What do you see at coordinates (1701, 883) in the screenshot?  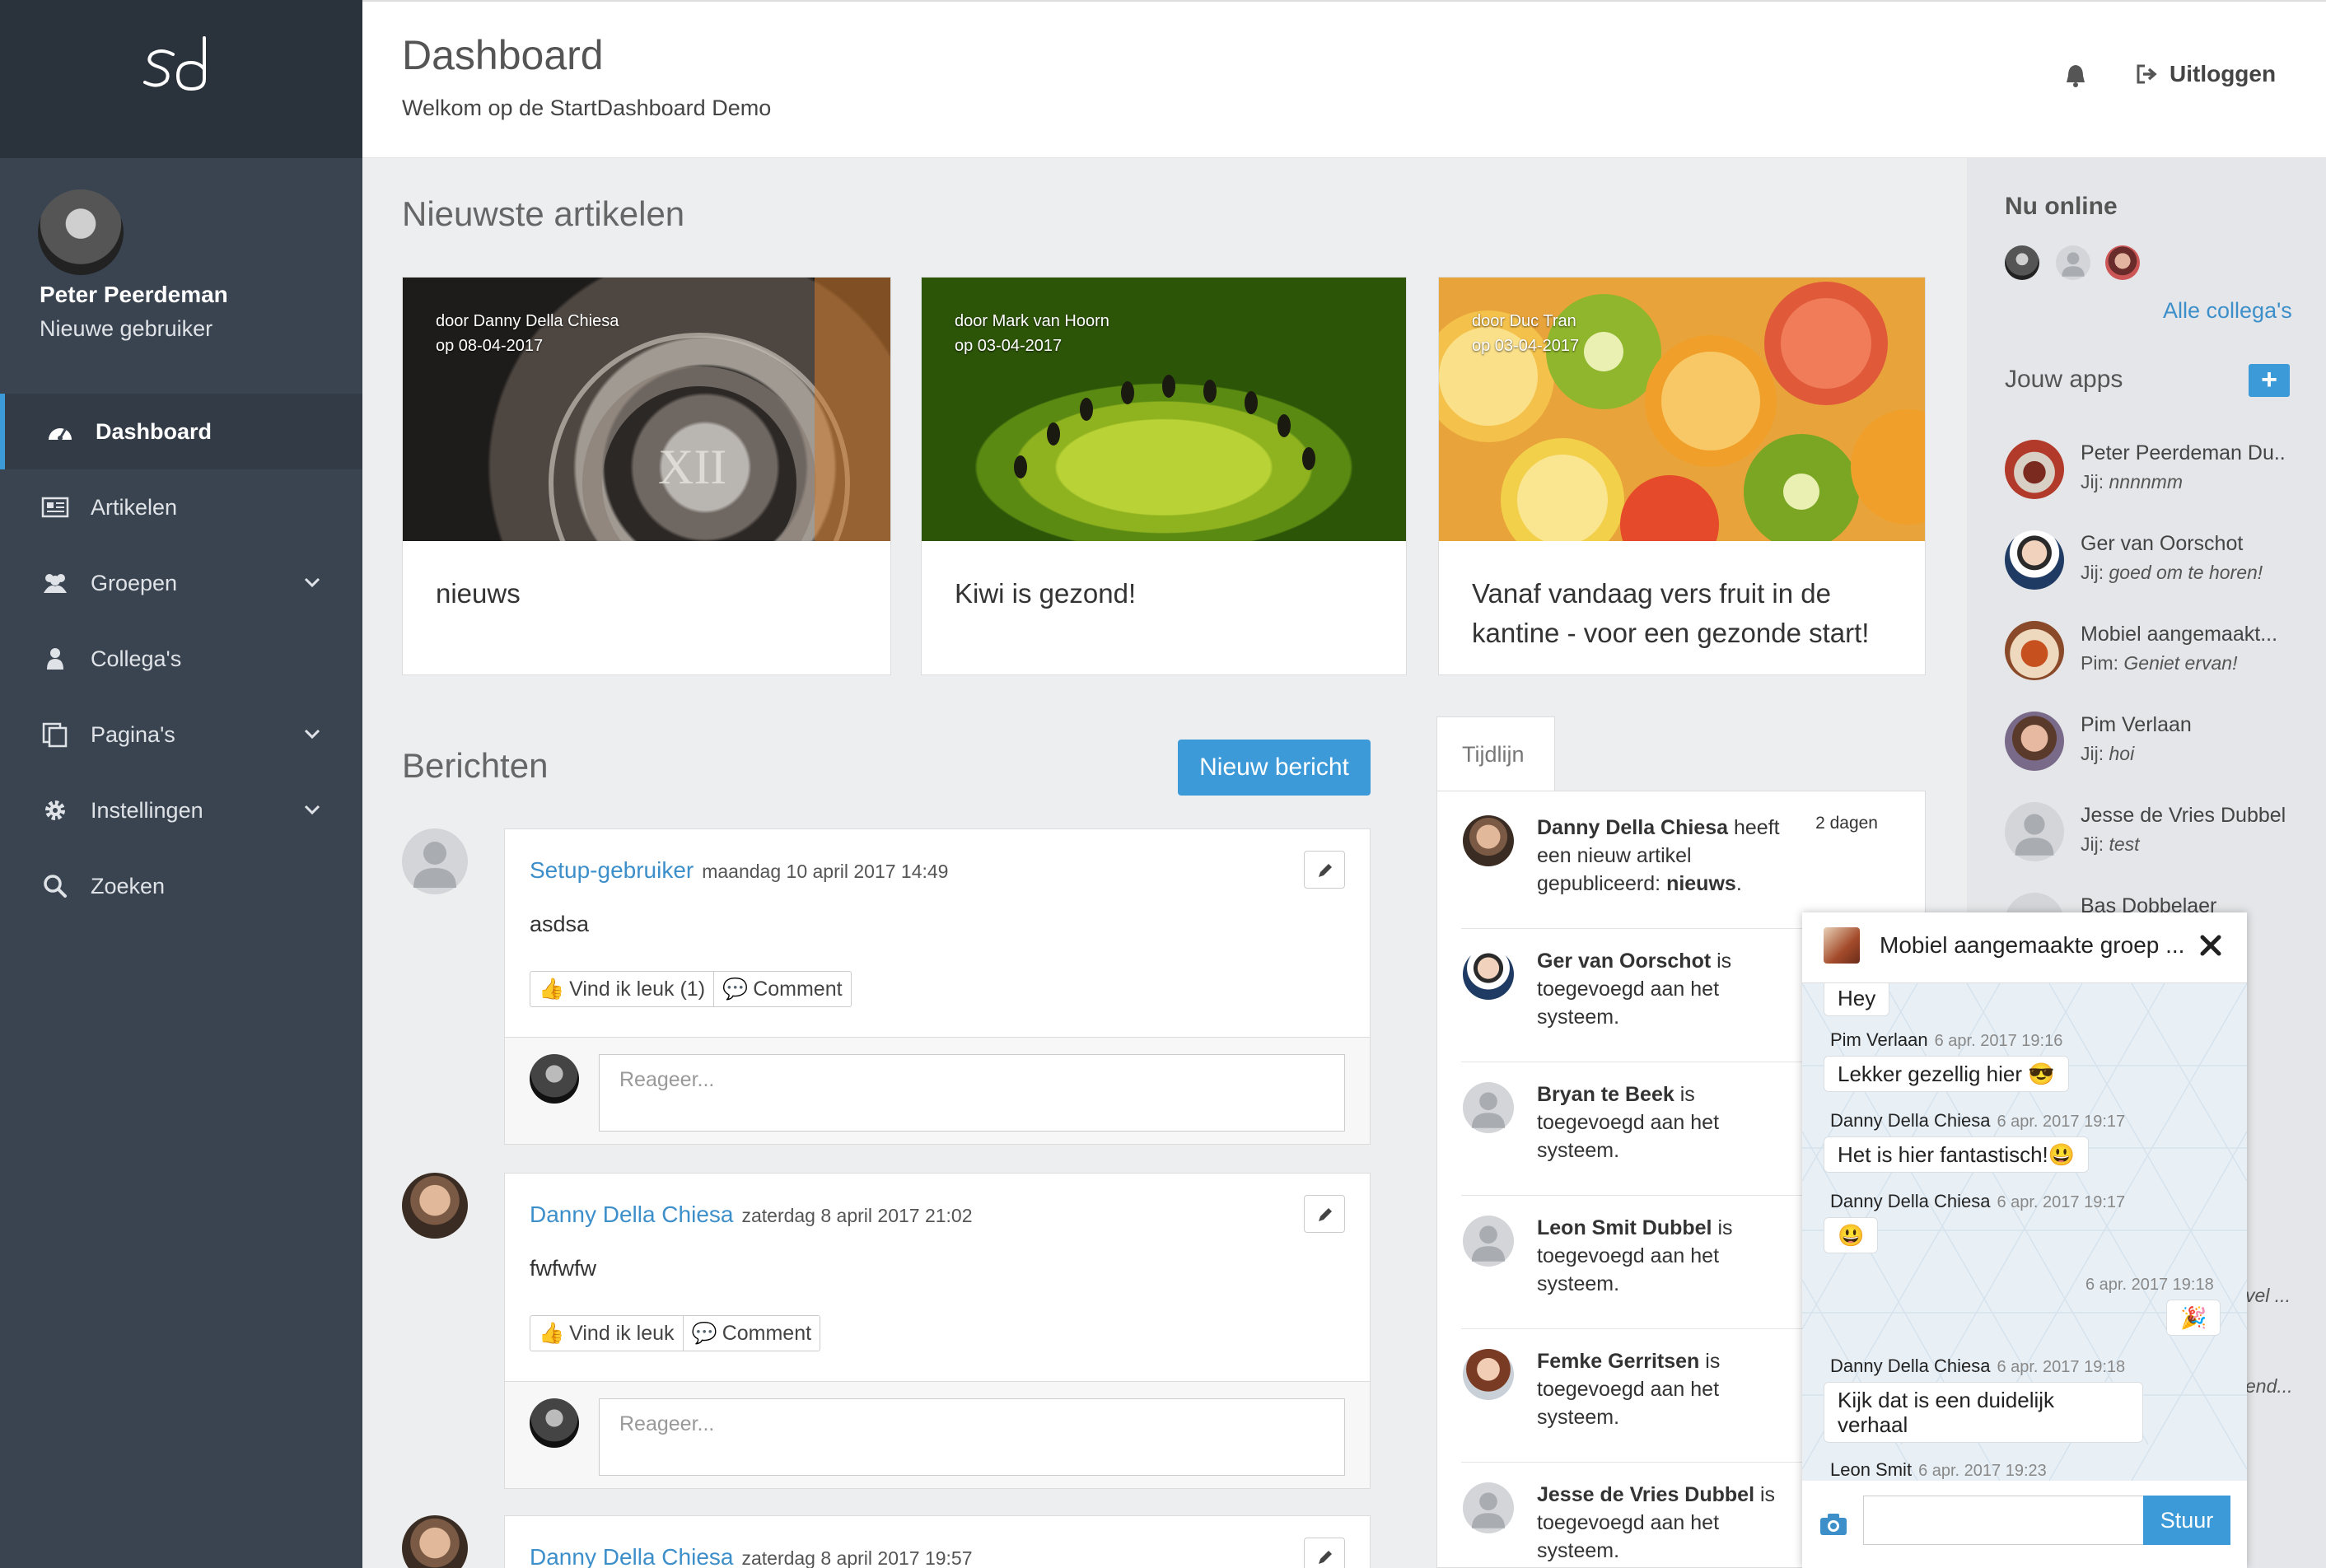 I see `timeline-object: nieuws` at bounding box center [1701, 883].